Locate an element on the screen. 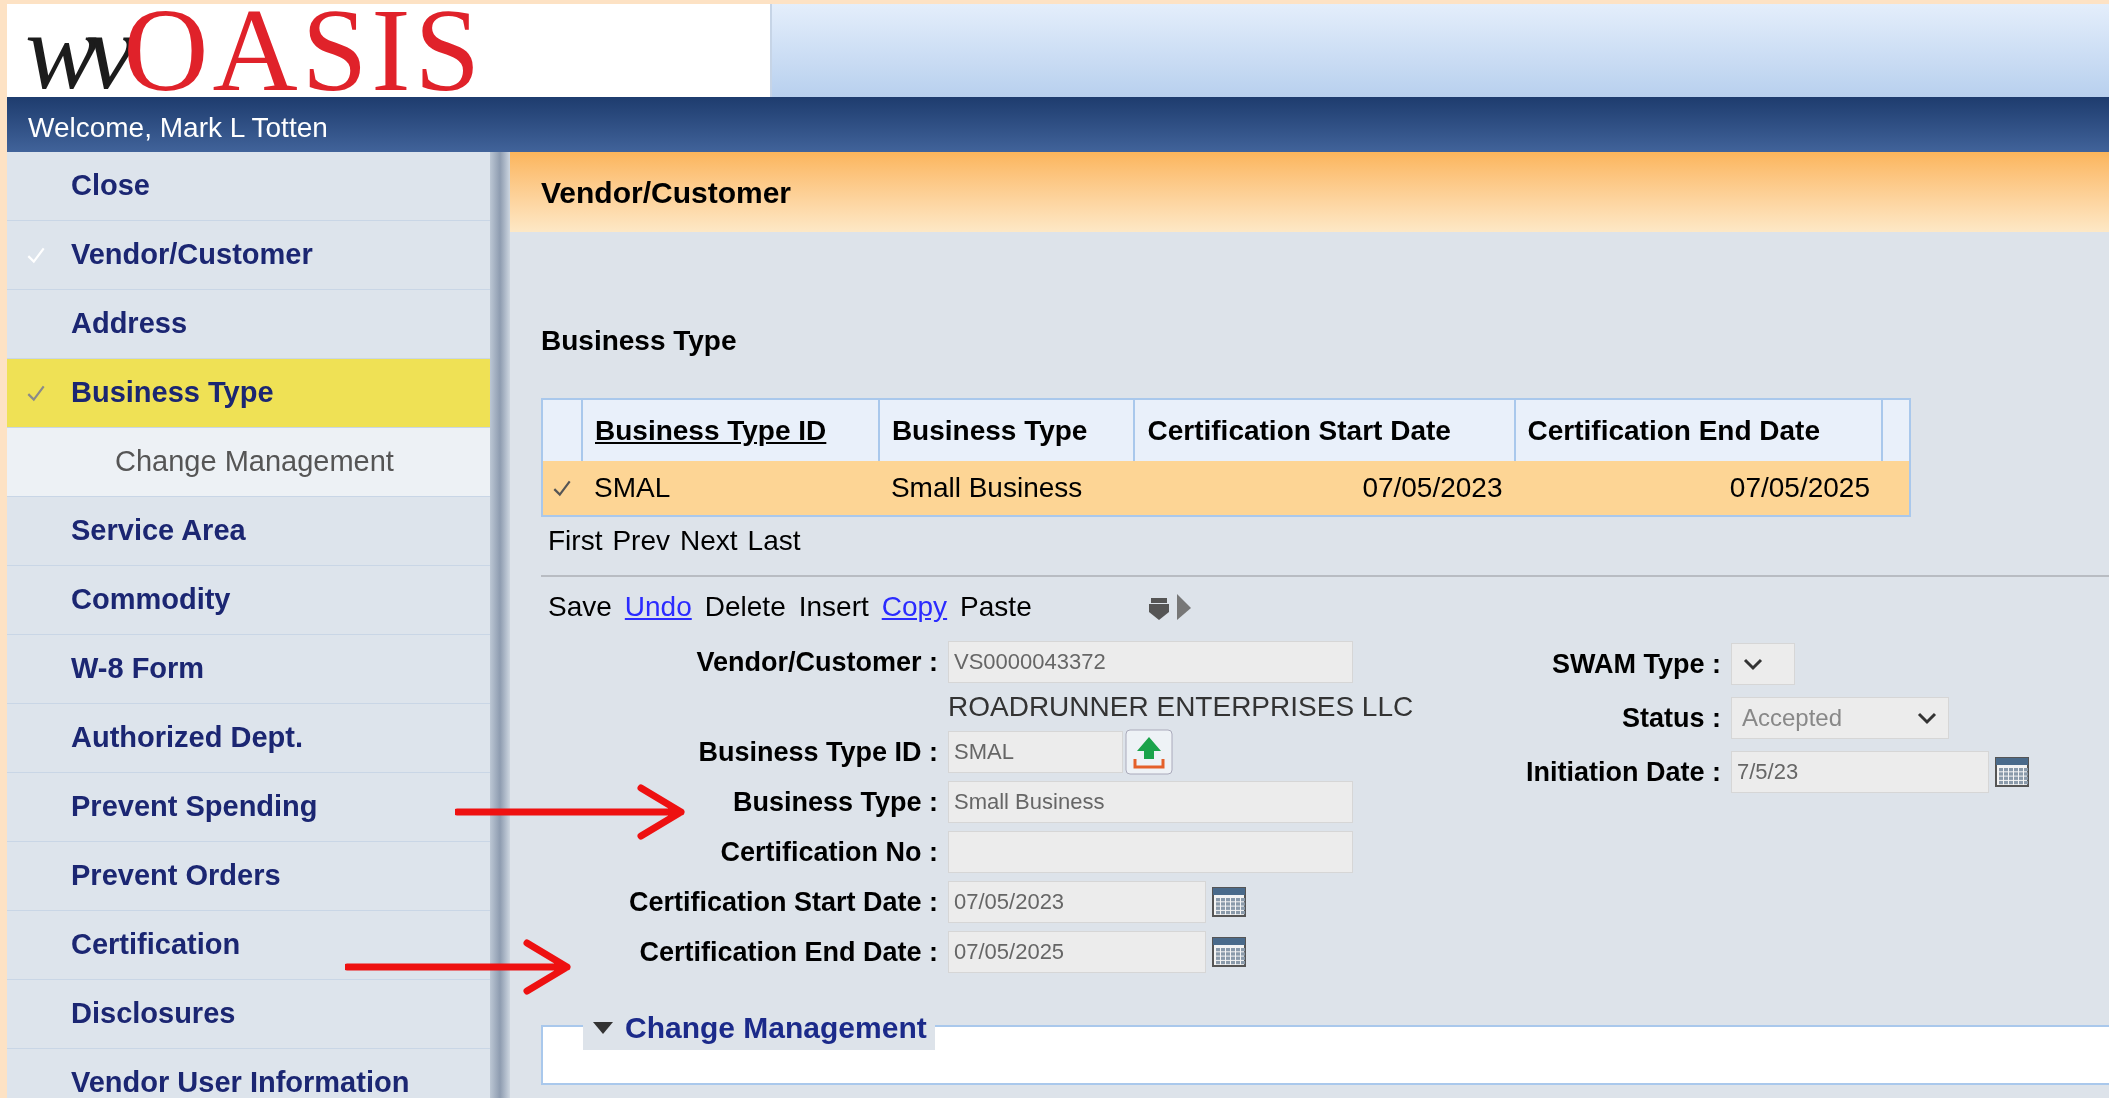 The height and width of the screenshot is (1098, 2109). toolbar-action: Copy is located at coordinates (914, 607).